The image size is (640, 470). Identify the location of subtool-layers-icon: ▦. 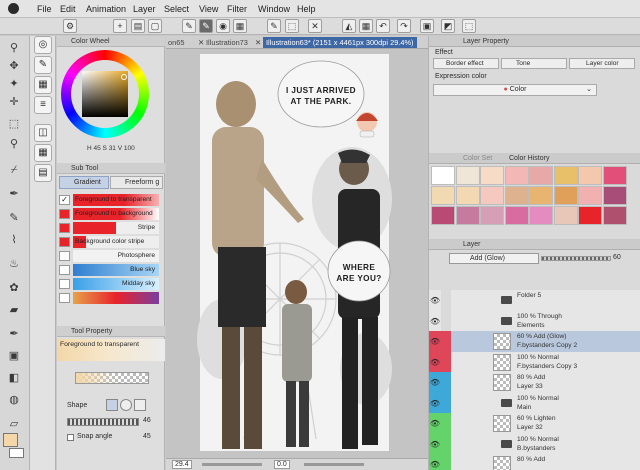
(43, 85).